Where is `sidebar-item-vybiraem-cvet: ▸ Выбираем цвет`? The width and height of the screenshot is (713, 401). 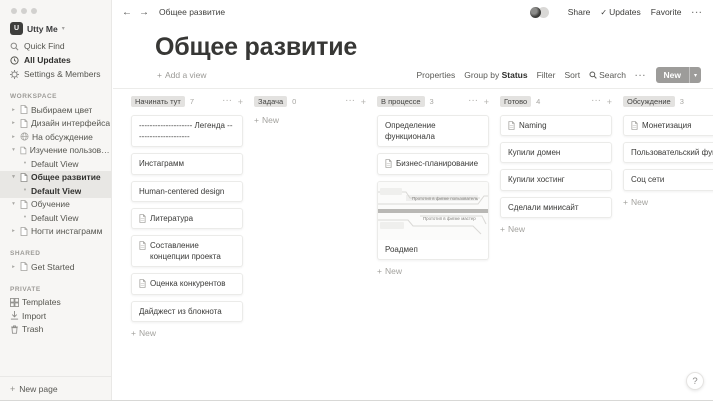
sidebar-item-vybiraem-cvet: ▸ Выбираем цвет is located at coordinates (55, 110).